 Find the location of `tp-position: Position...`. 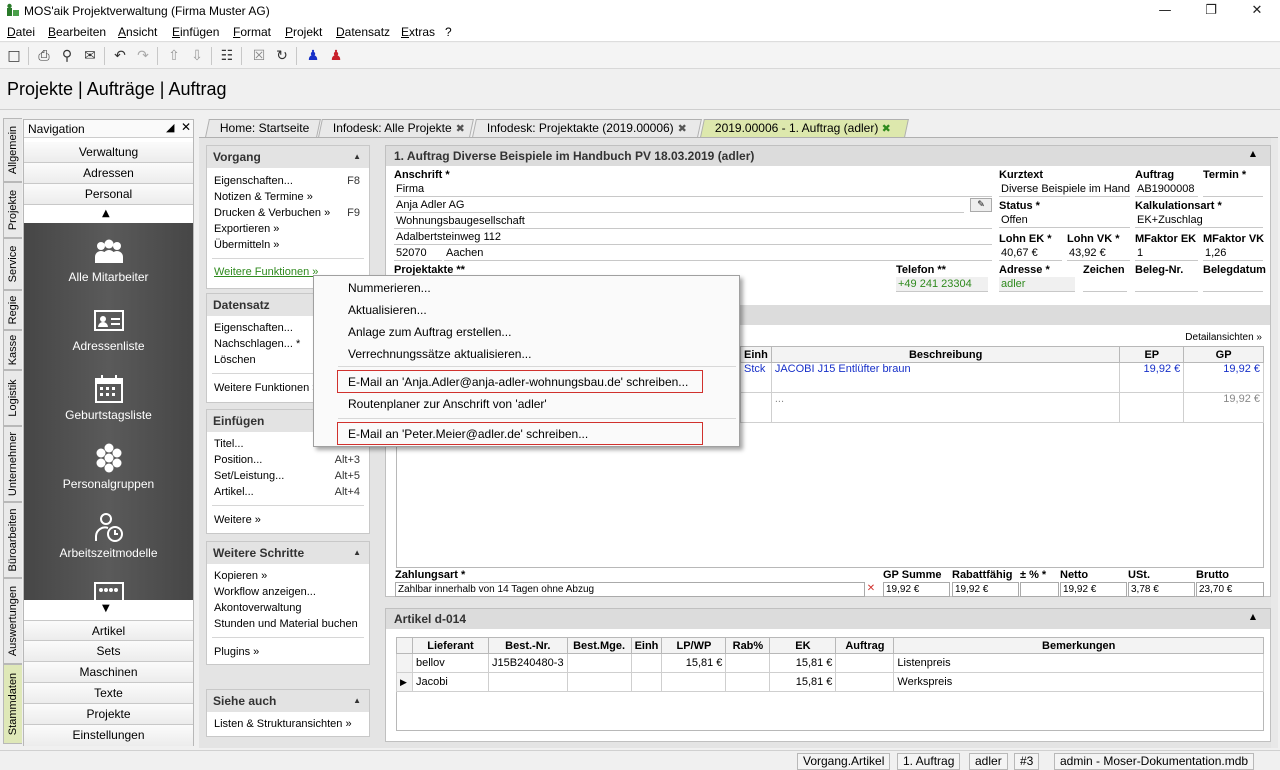

tp-position: Position... is located at coordinates (238, 460).